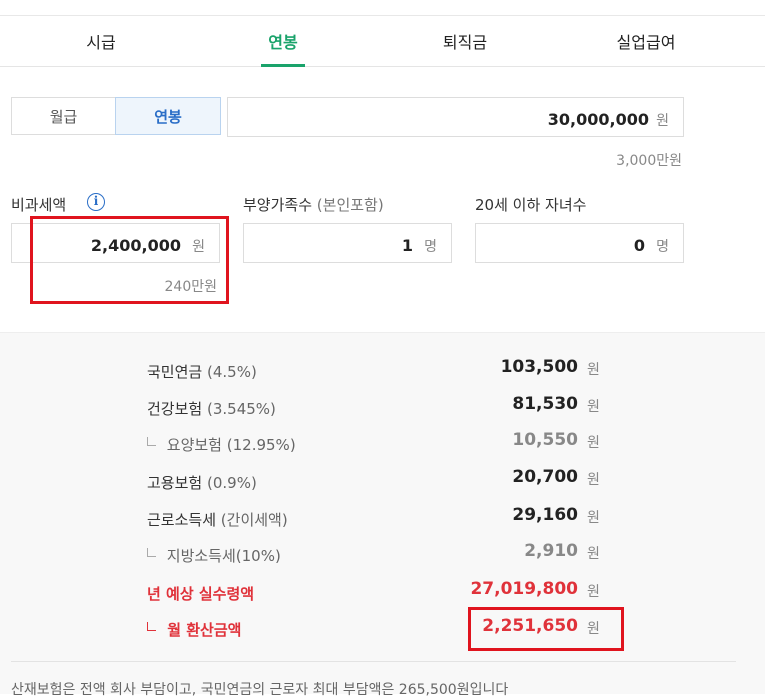 The height and width of the screenshot is (699, 765). I want to click on result-label-annual-net: 년 예상 실수령액, so click(201, 594).